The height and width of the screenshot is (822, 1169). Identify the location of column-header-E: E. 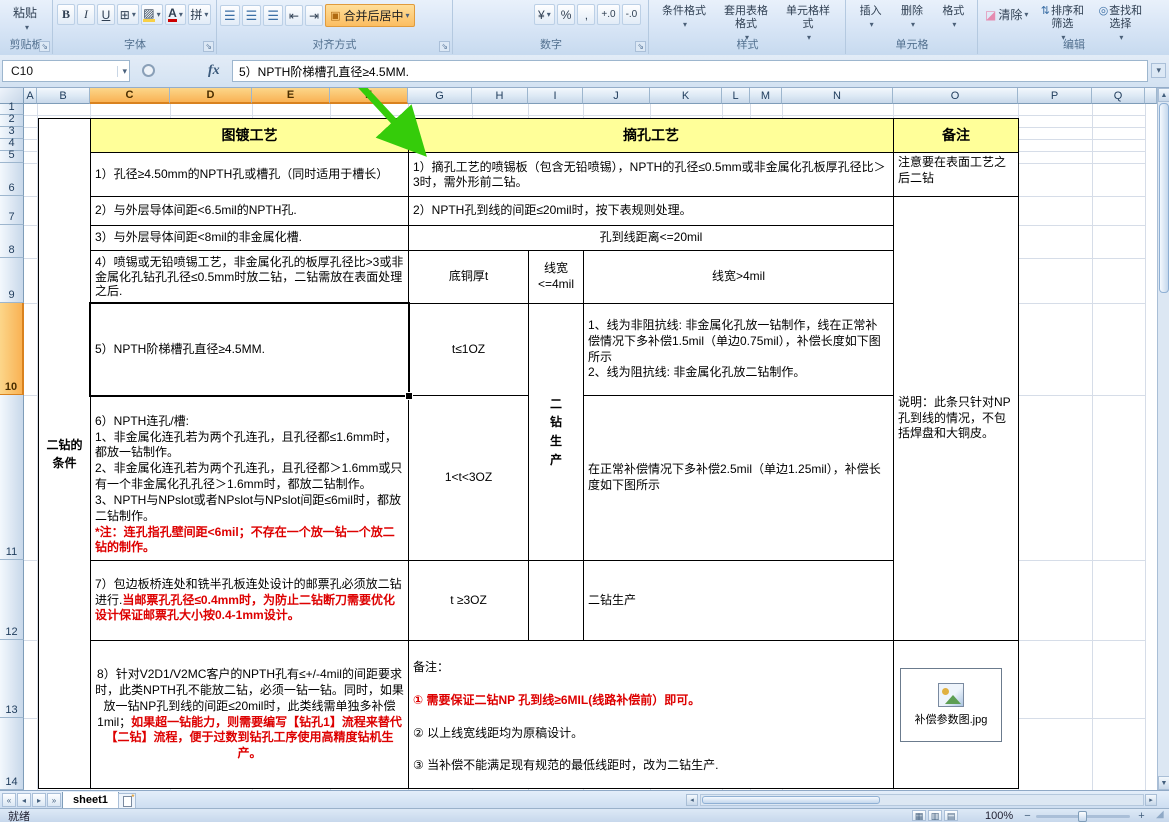
(291, 96).